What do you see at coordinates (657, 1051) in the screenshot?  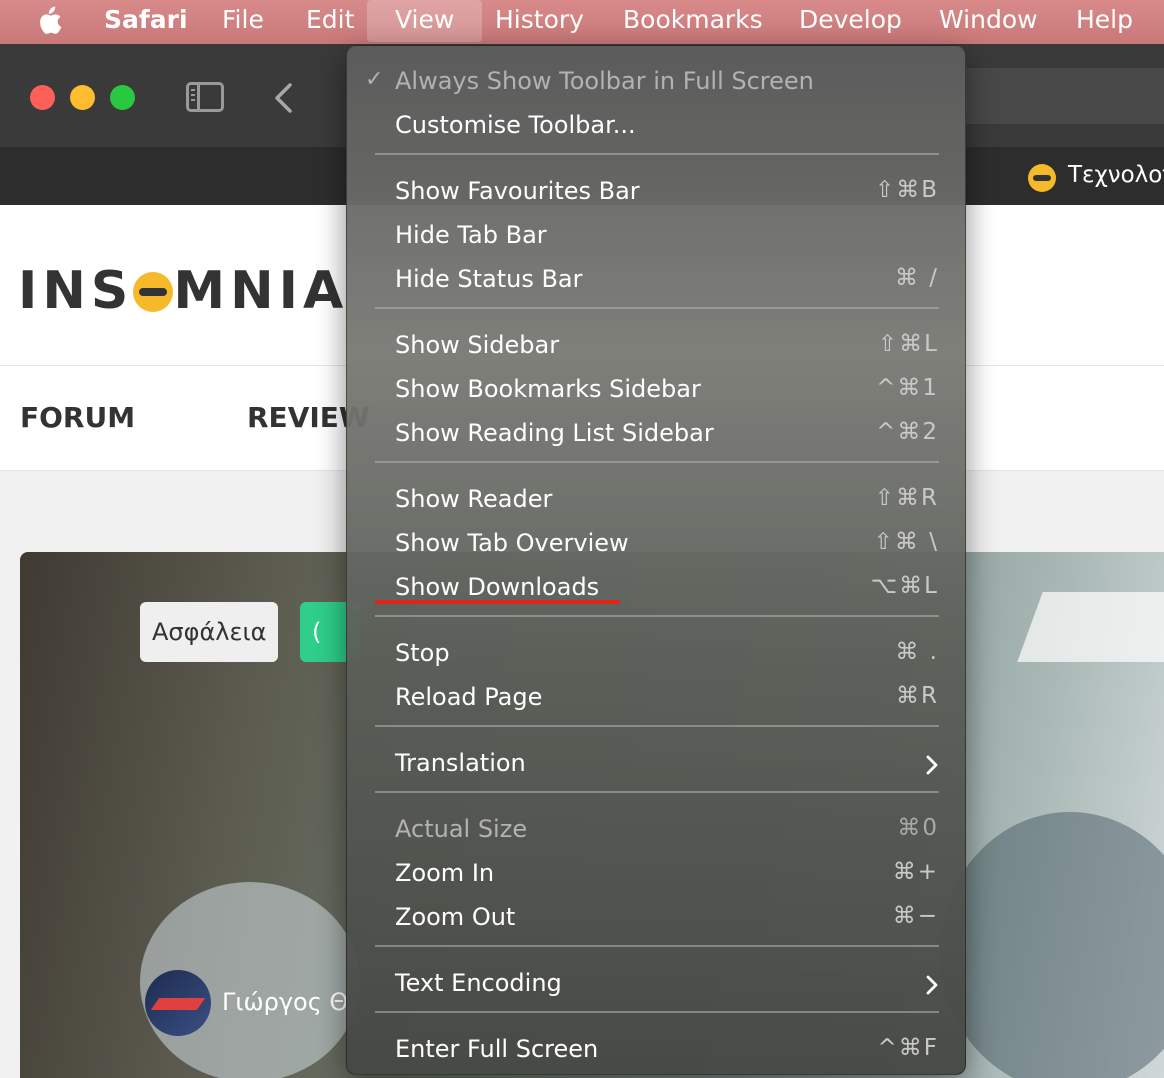 I see `menu-item-enter-full-screen: Enter Full Screen ^⌘F` at bounding box center [657, 1051].